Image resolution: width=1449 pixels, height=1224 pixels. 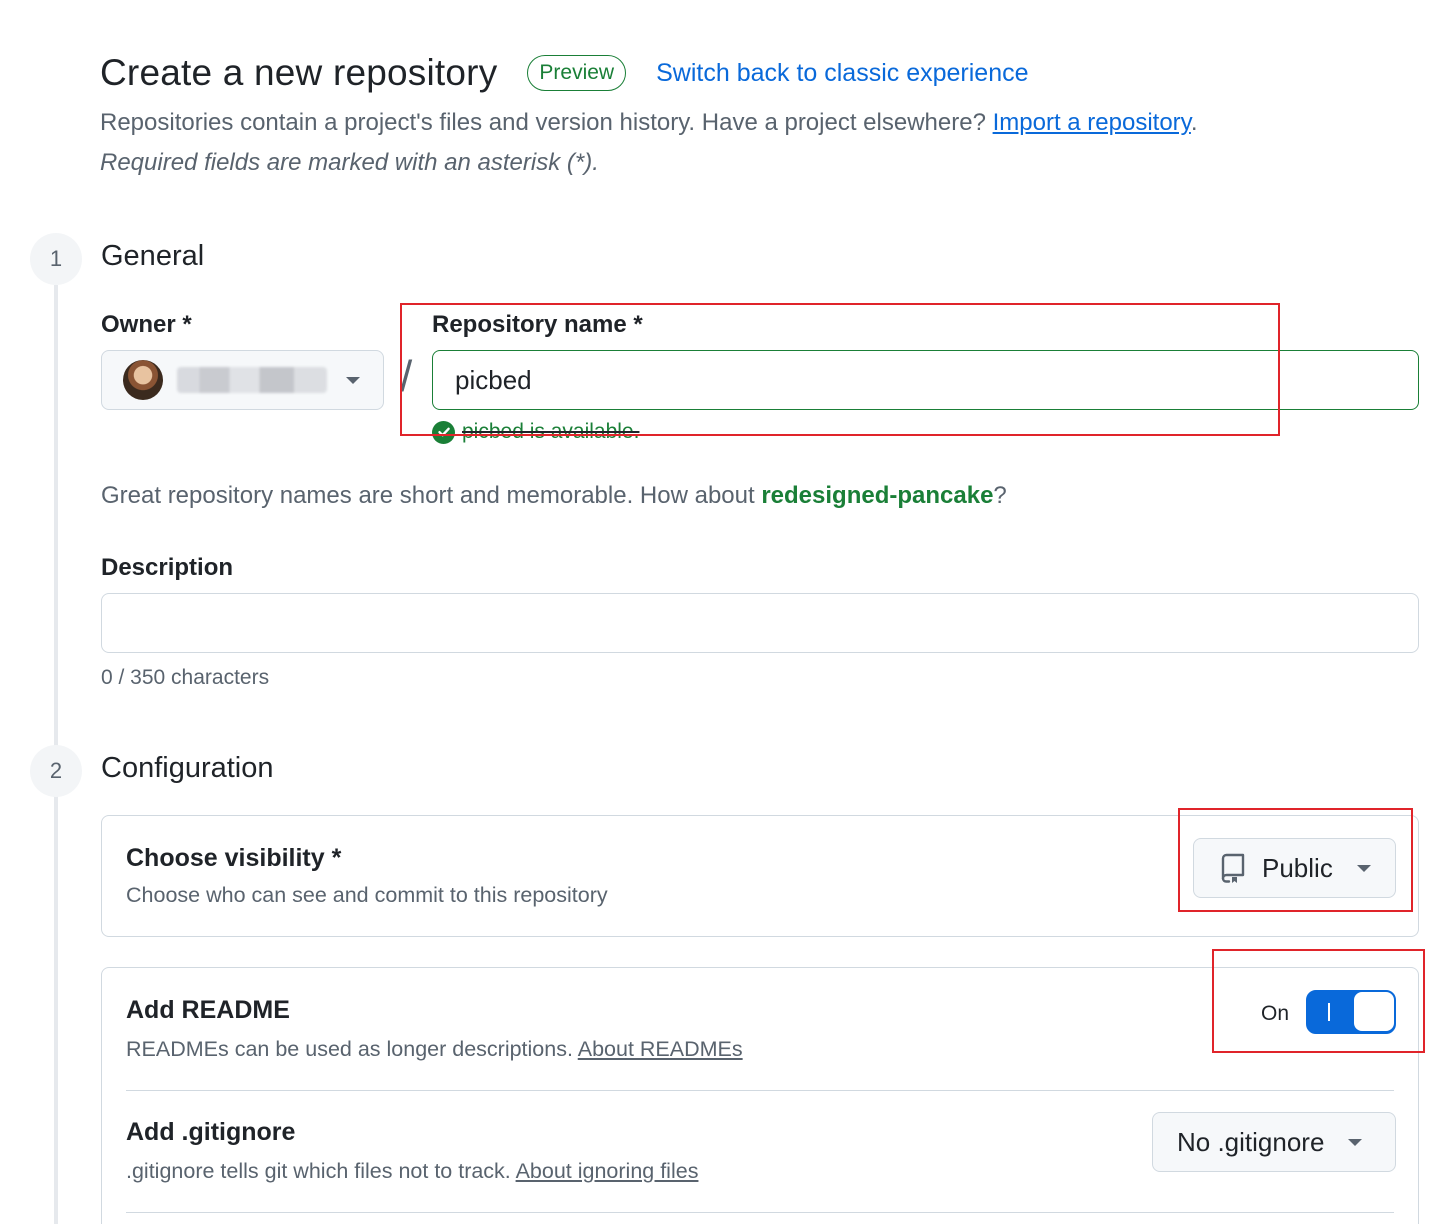 I want to click on toggle-on-indicator, so click(x=1329, y=1012).